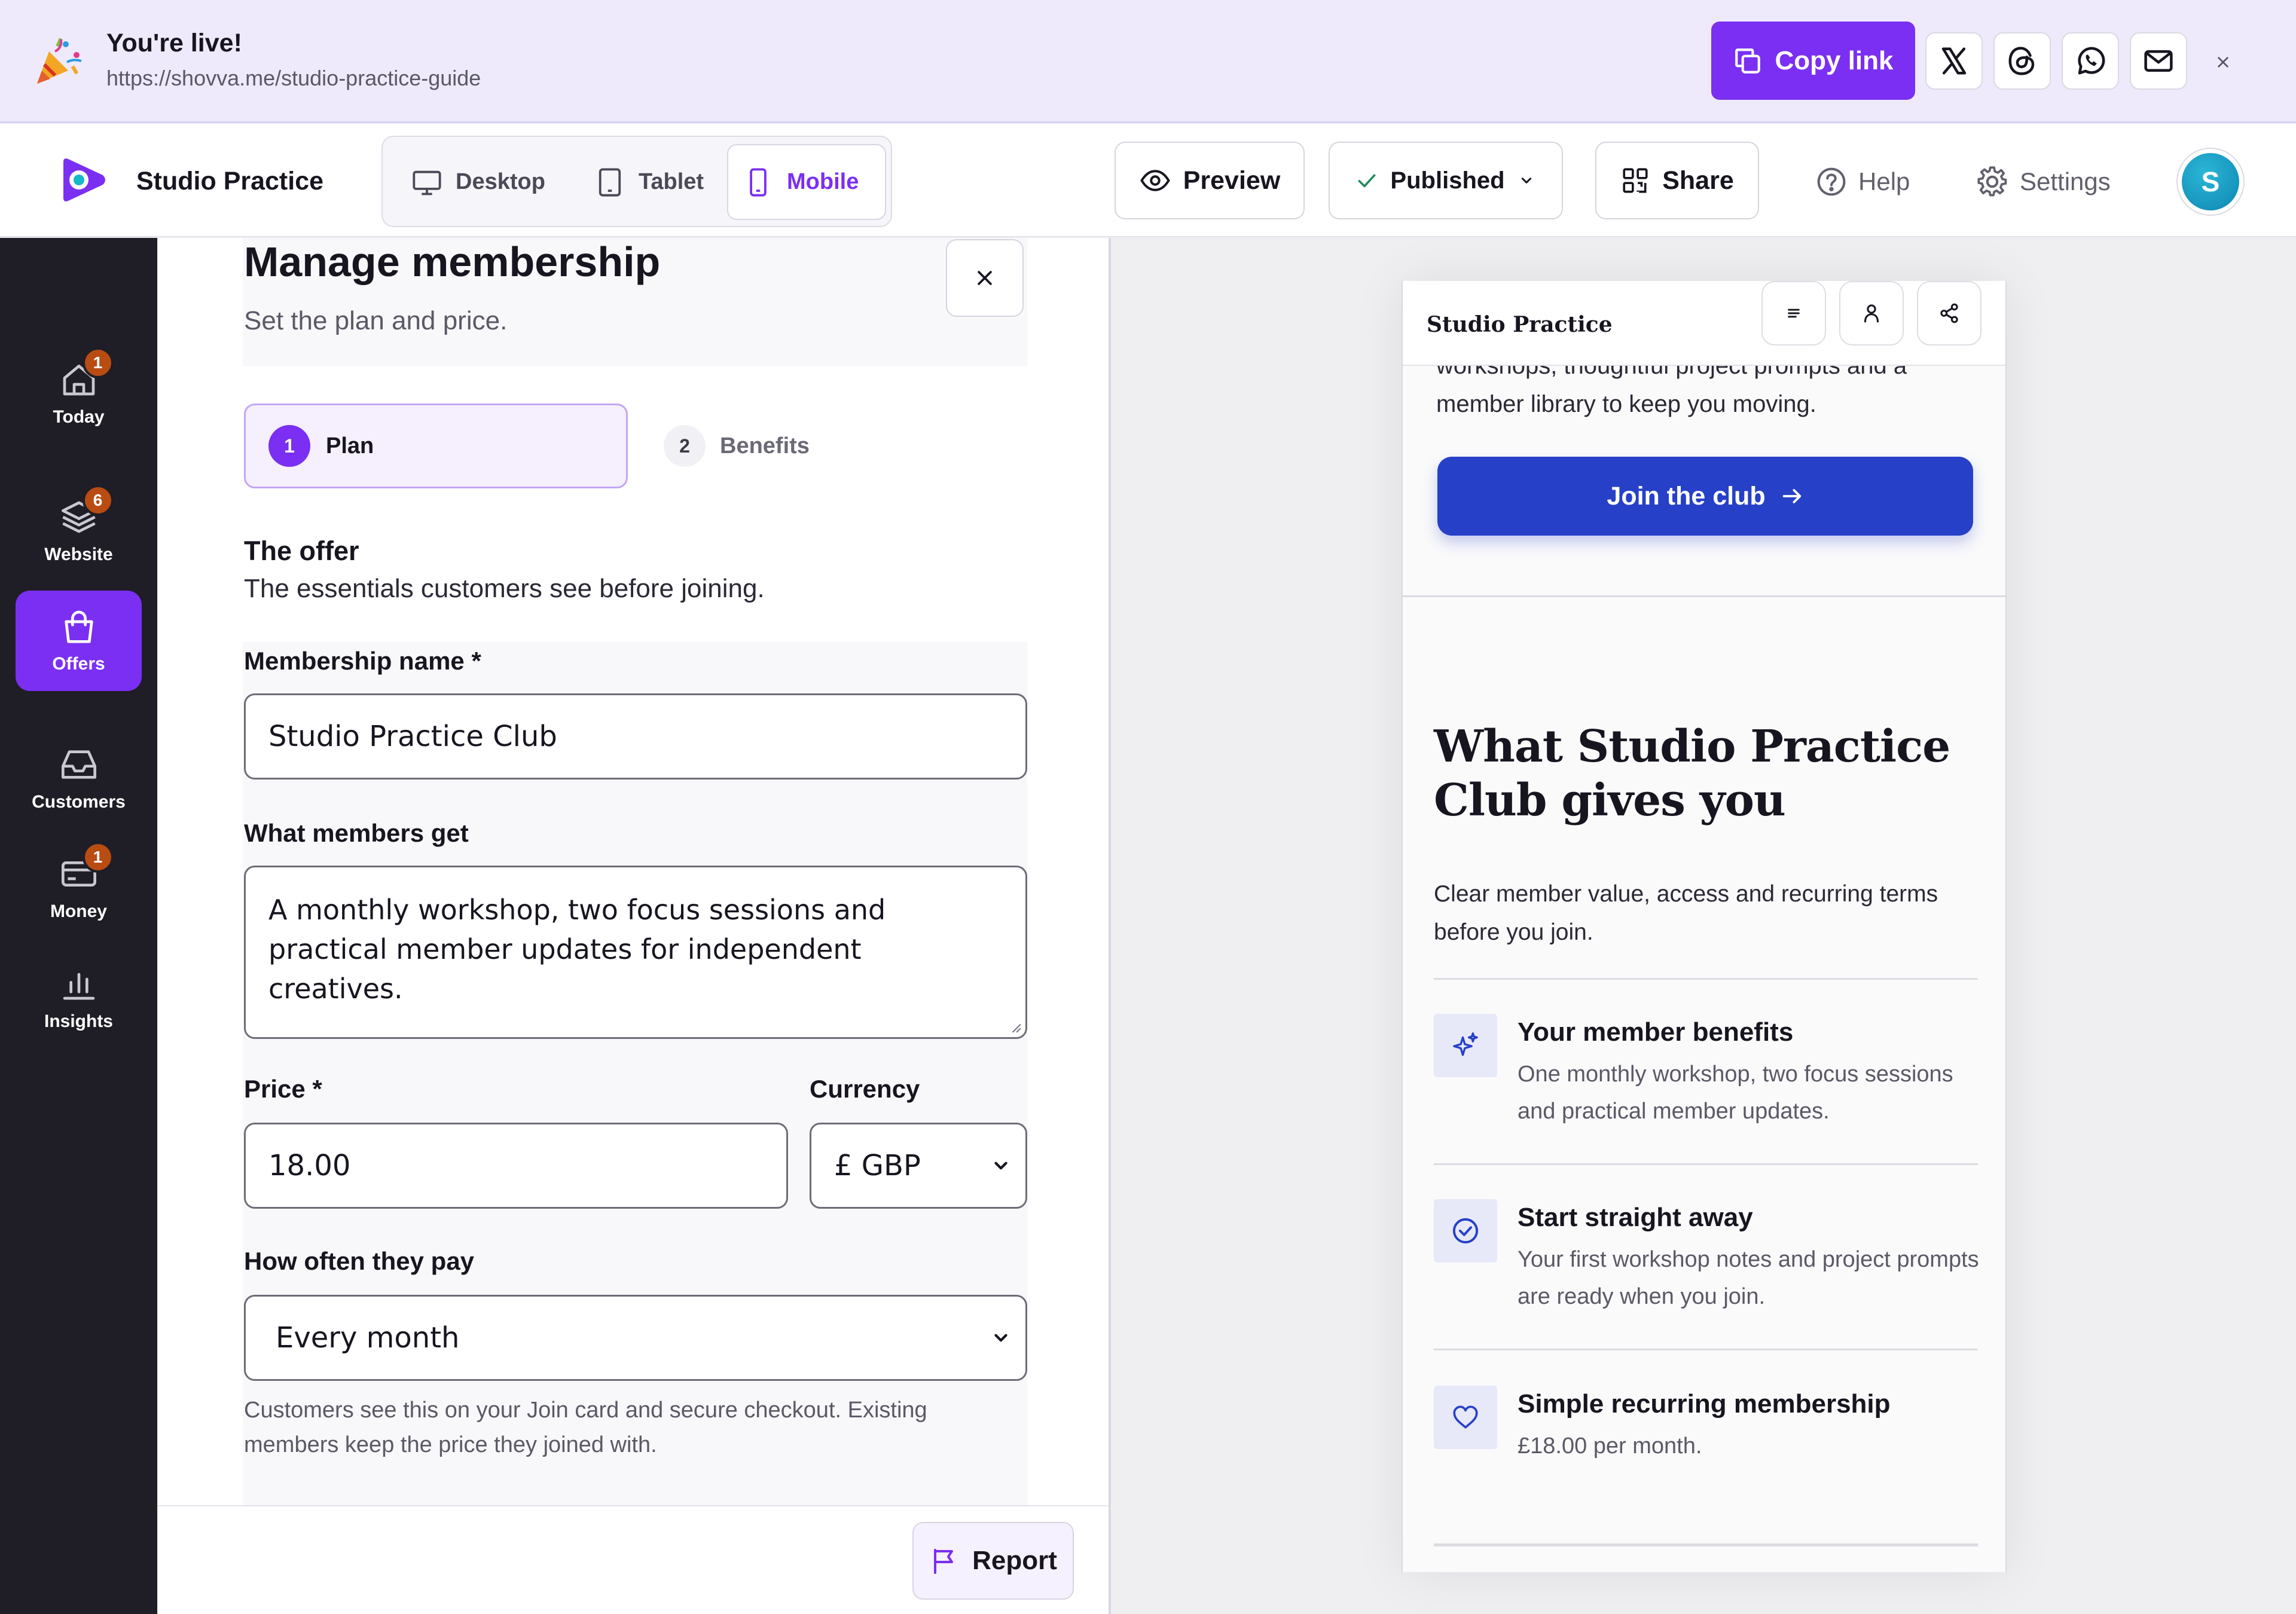 The height and width of the screenshot is (1614, 2296). I want to click on close-icon, so click(985, 278).